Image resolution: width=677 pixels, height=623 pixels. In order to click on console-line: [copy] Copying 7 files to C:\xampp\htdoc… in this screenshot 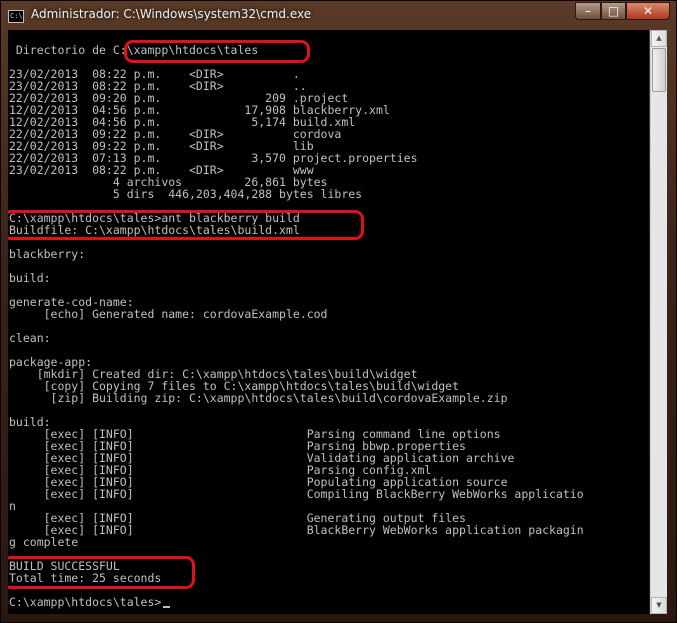, I will do `click(234, 386)`.